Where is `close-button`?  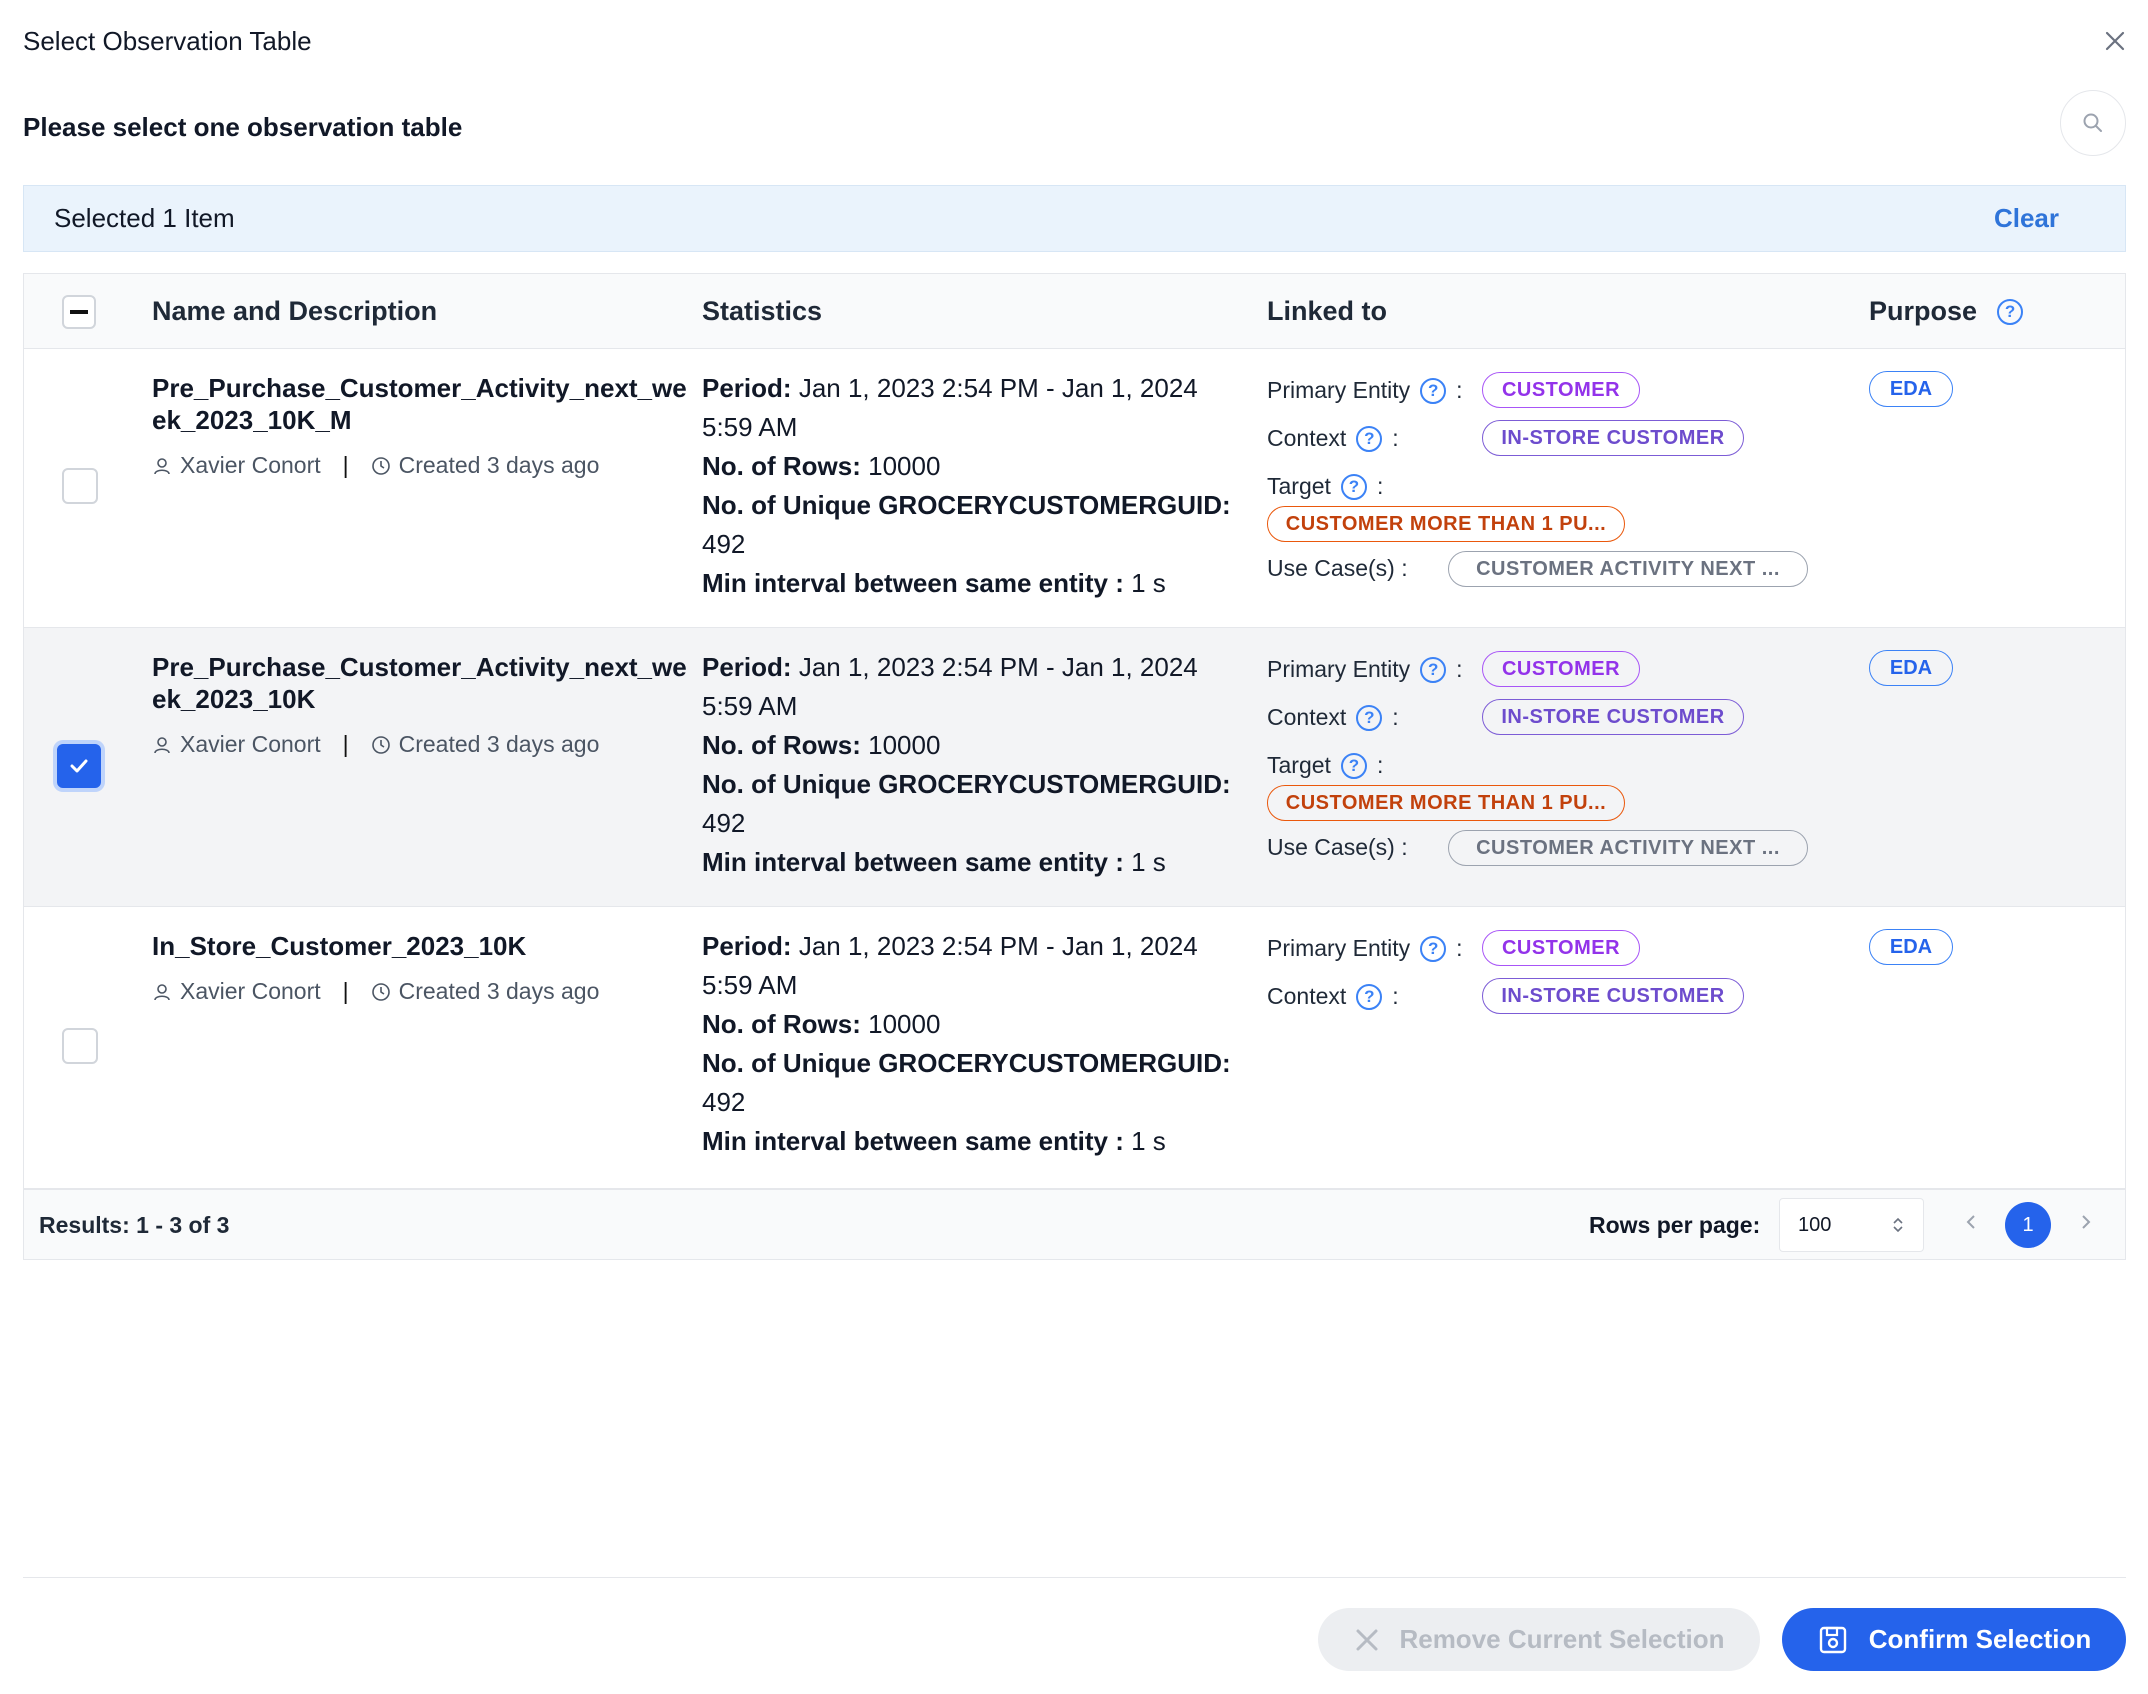
close-button is located at coordinates (2115, 41).